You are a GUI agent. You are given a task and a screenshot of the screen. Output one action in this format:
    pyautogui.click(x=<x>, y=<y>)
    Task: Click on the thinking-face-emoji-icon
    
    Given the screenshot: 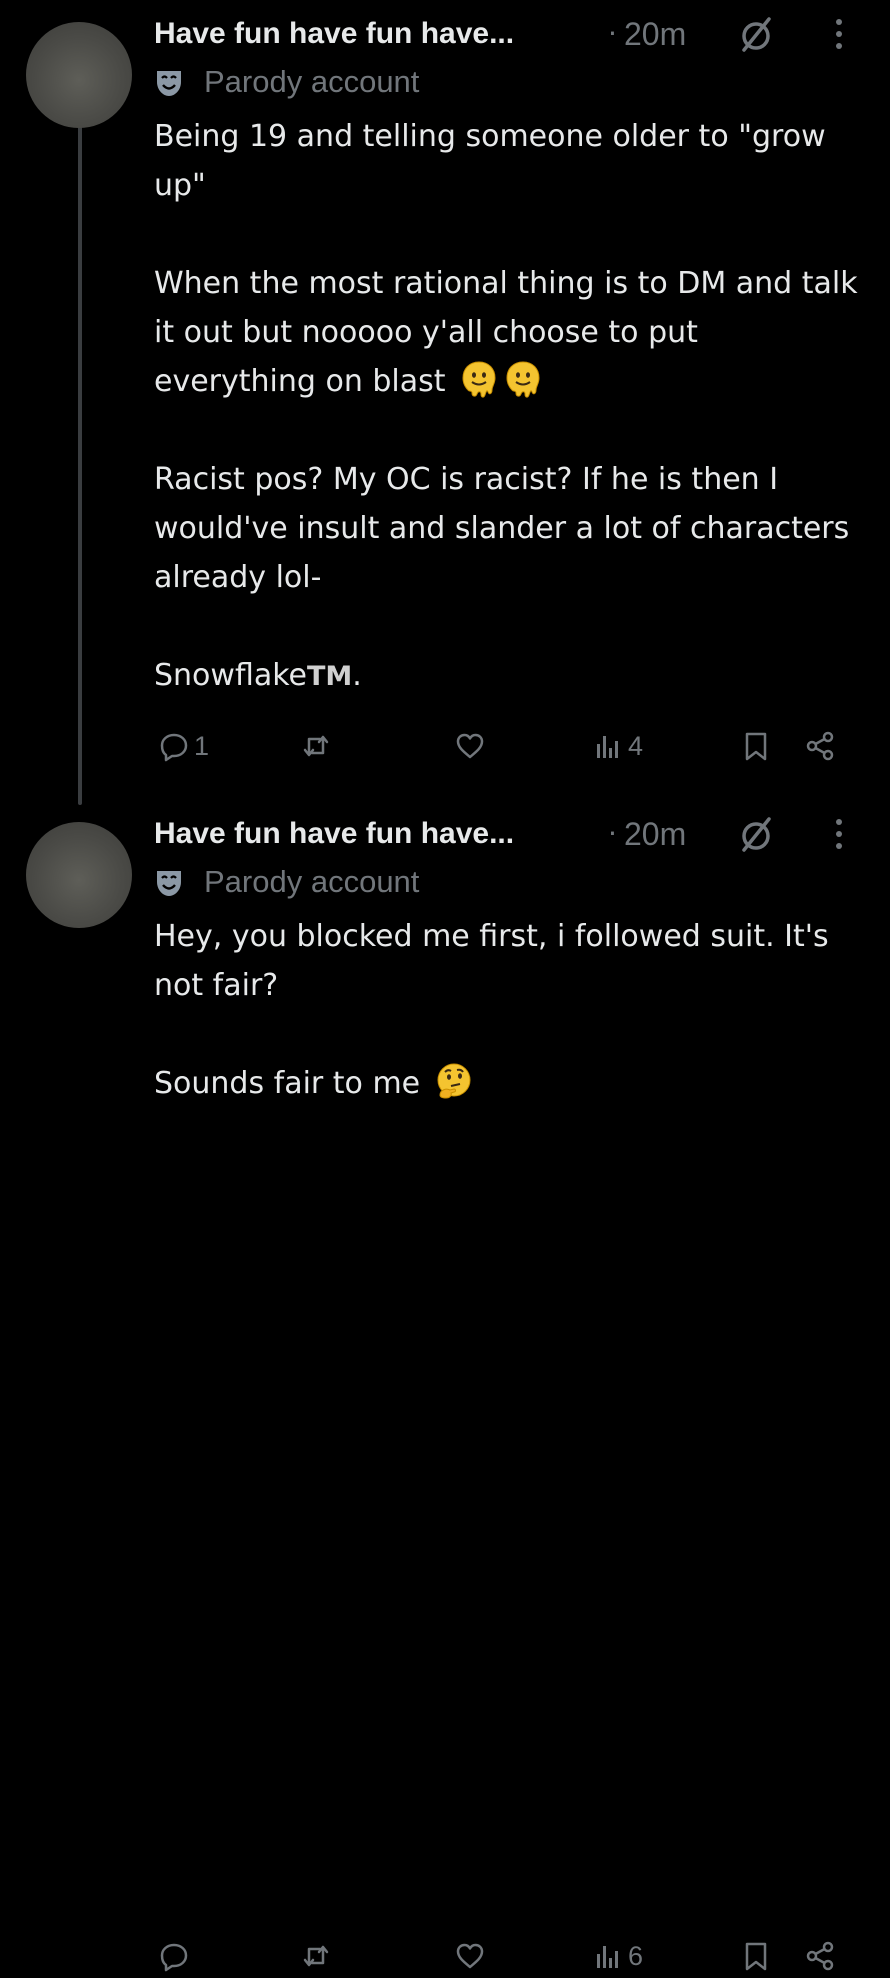 What is the action you would take?
    pyautogui.click(x=454, y=1081)
    